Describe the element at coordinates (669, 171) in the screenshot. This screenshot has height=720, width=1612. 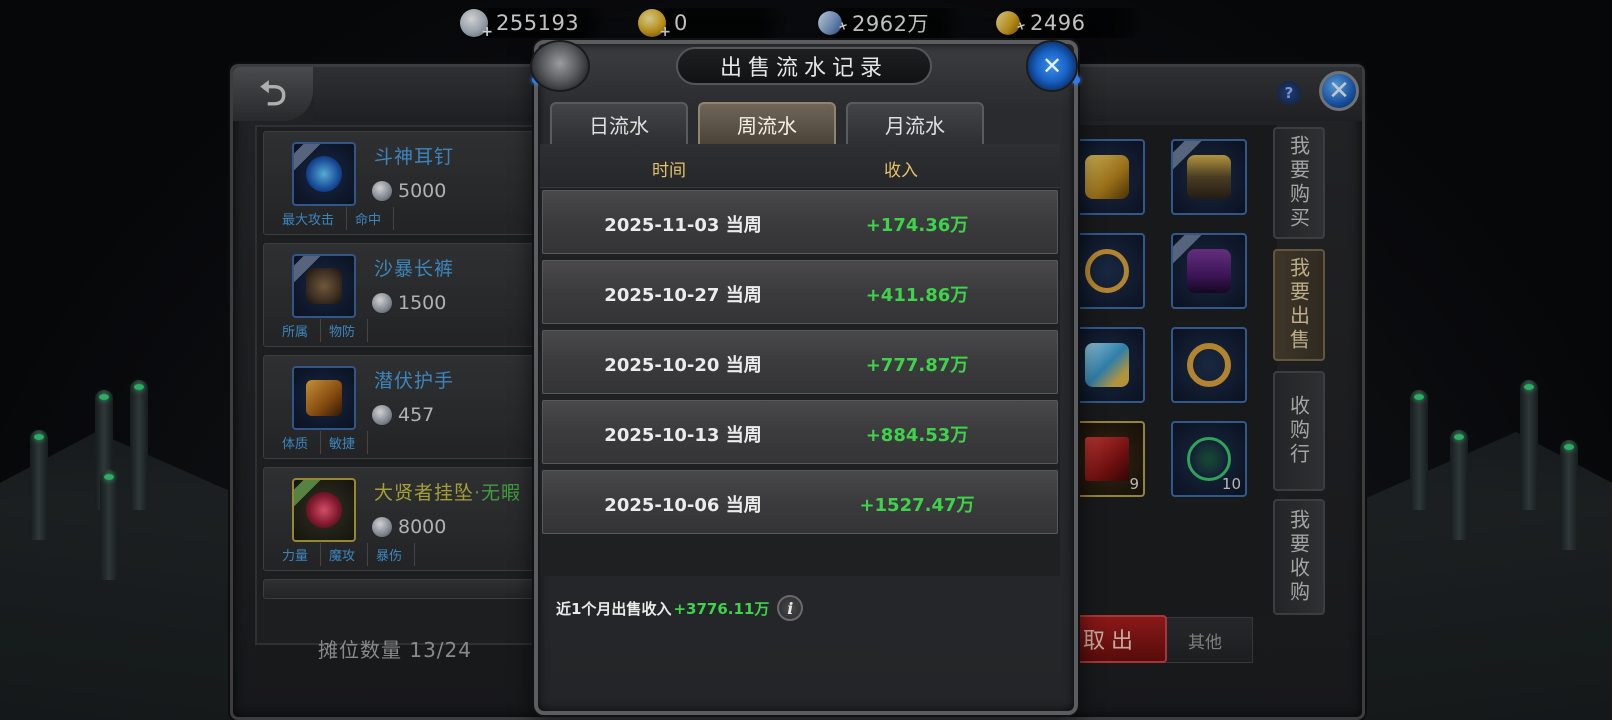
I see `column-time: 时间` at that location.